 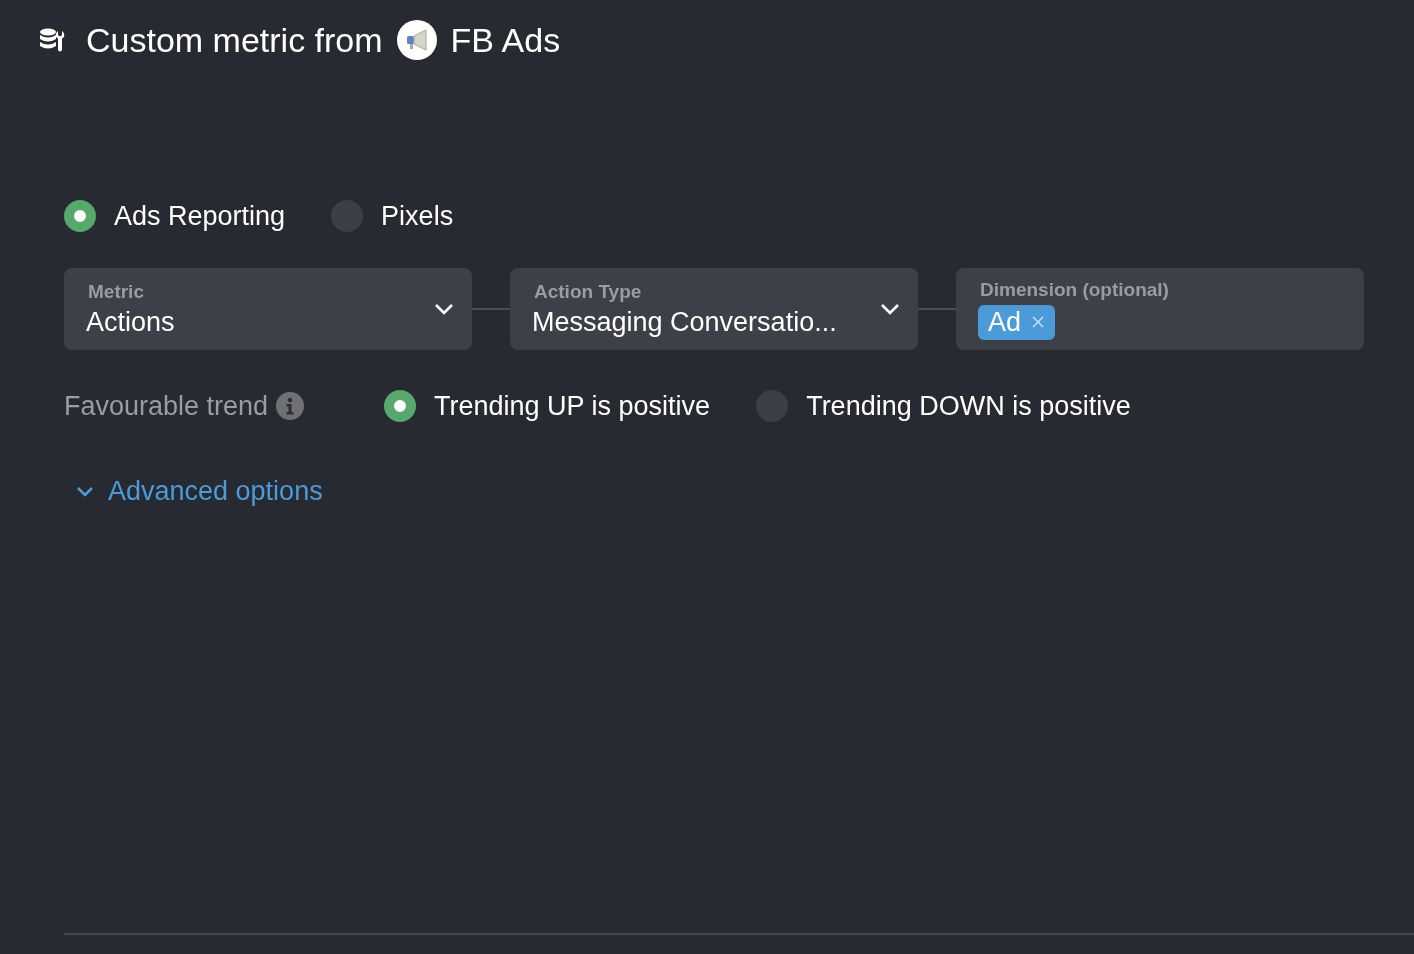 I want to click on field-value: Actions, so click(x=131, y=322).